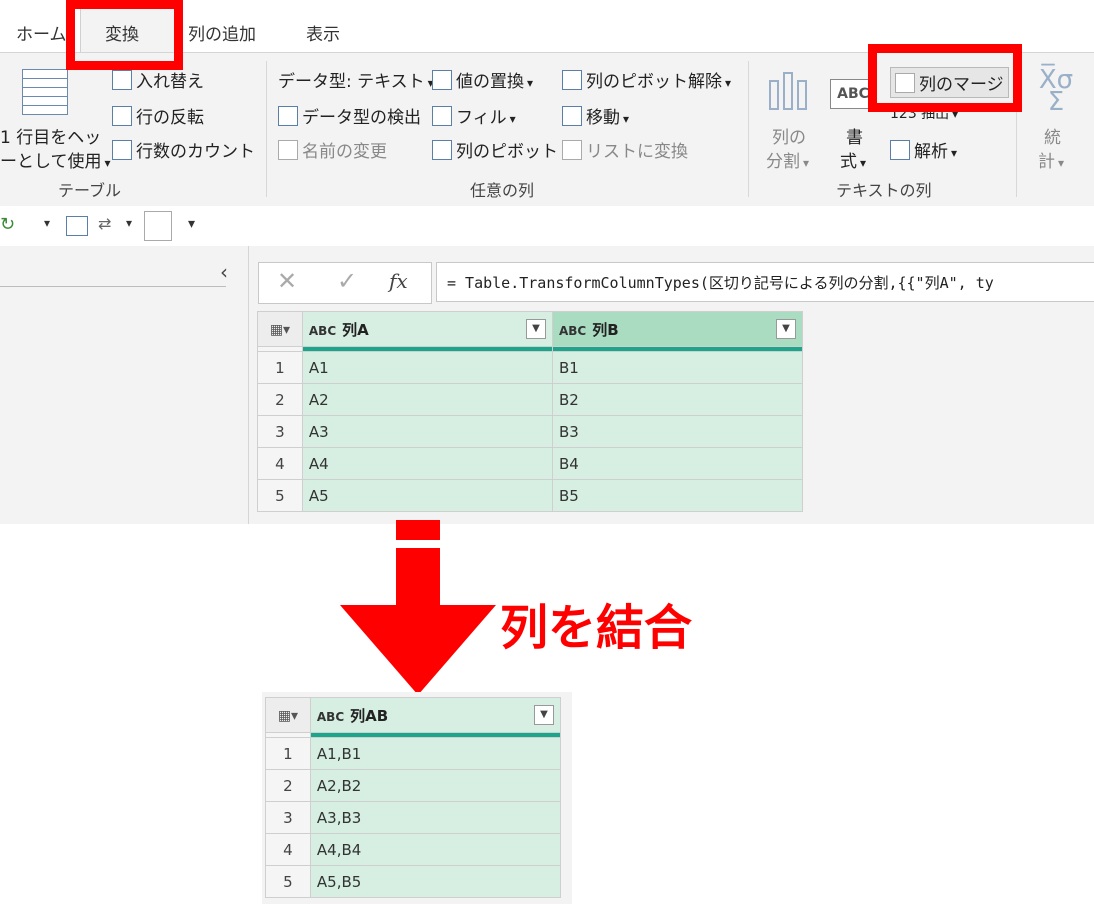 The height and width of the screenshot is (904, 1094). What do you see at coordinates (572, 150) in the screenshot?
I see `list-icon` at bounding box center [572, 150].